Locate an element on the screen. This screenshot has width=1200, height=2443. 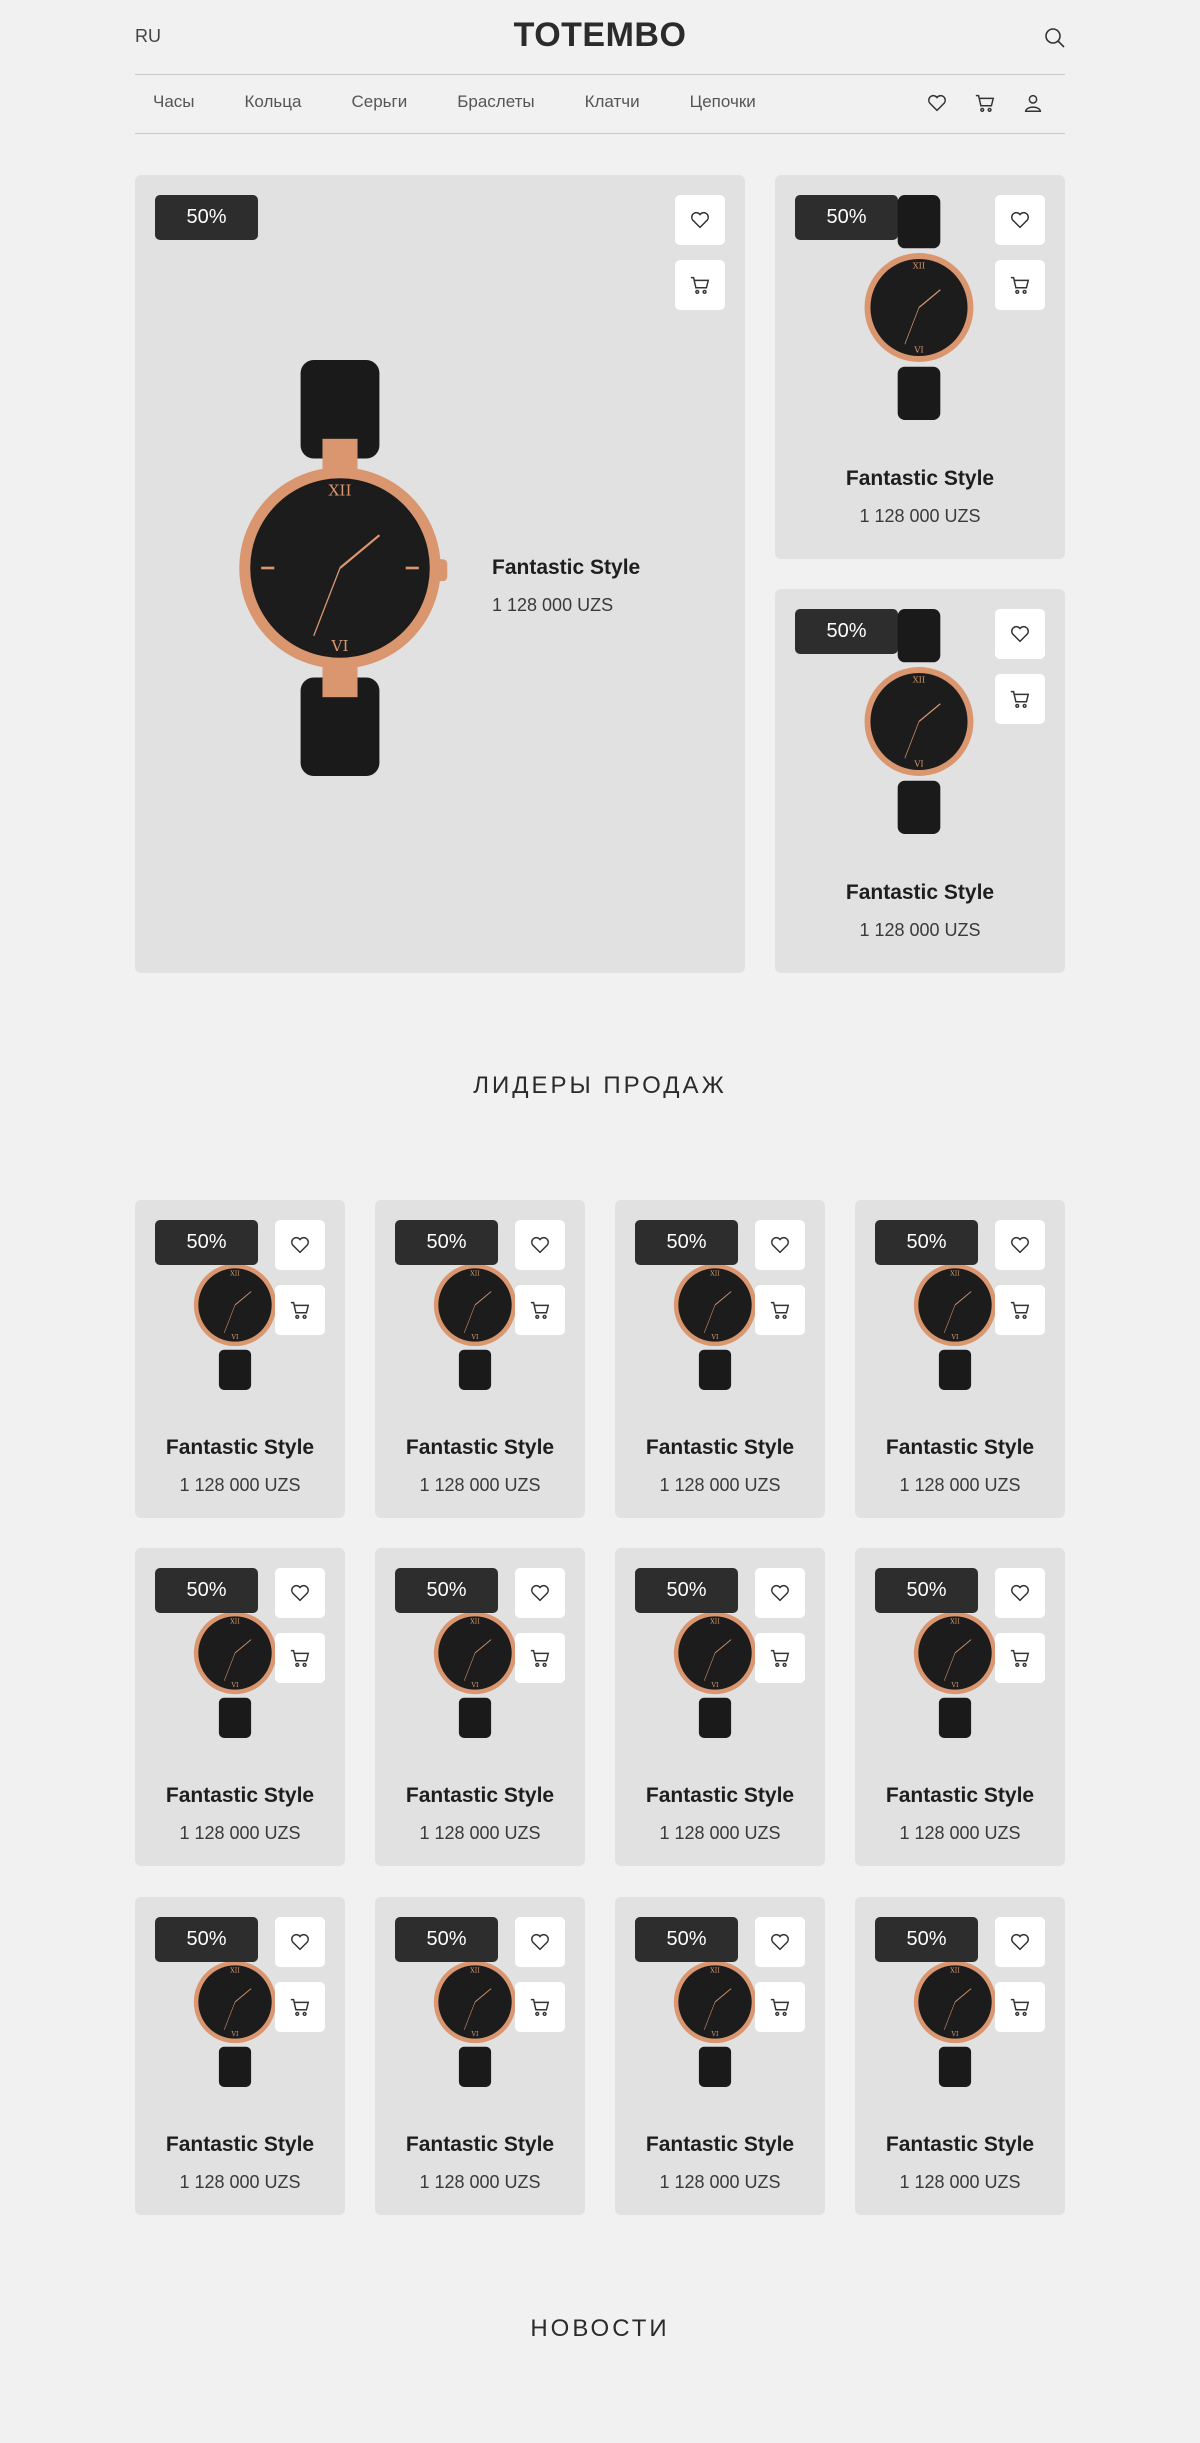
nav-item-clutches: Клатчи is located at coordinates (612, 105).